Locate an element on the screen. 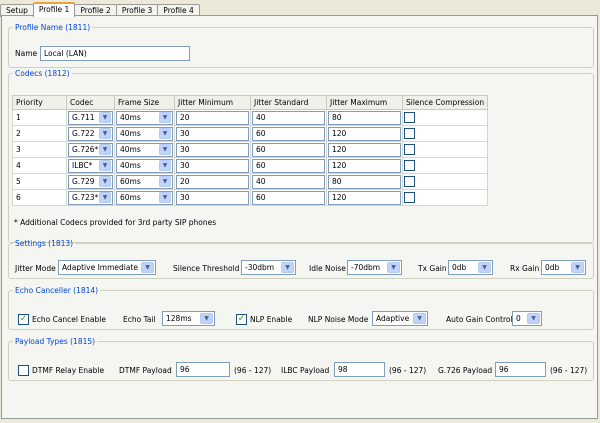 The height and width of the screenshot is (423, 600). dtmf-relay-enable-label: DTMF Relay Enable is located at coordinates (68, 370).